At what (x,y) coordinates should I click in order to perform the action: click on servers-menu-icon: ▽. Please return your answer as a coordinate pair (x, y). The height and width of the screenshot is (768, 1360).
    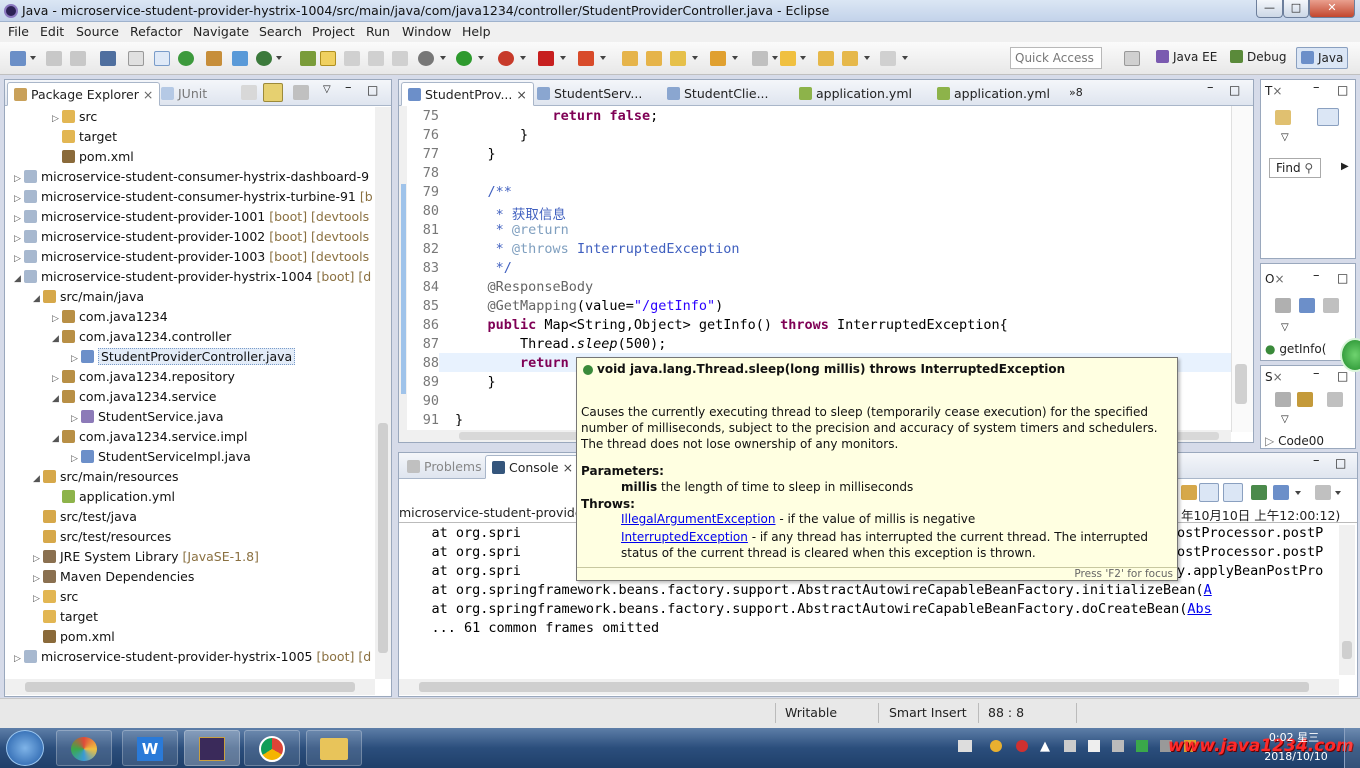
    Looking at the image, I should click on (1285, 419).